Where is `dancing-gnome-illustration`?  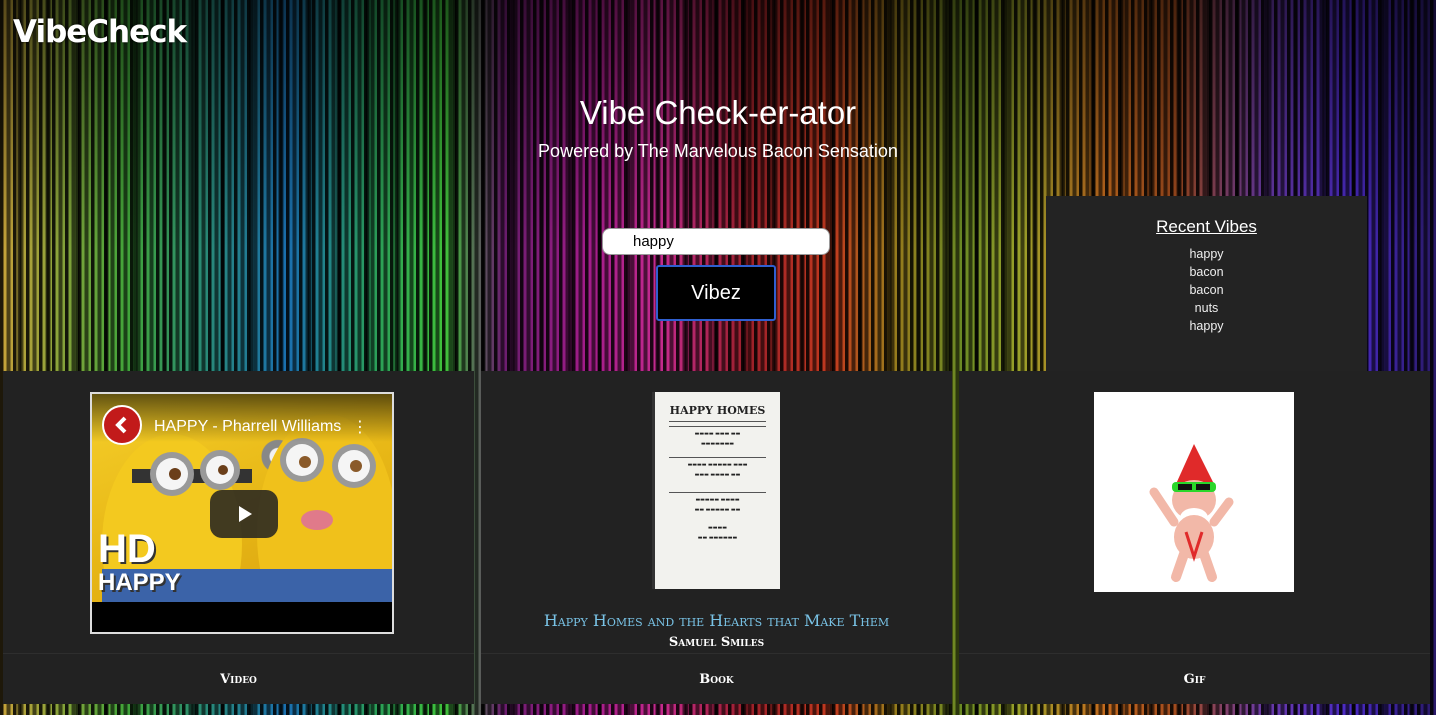 dancing-gnome-illustration is located at coordinates (1191, 513).